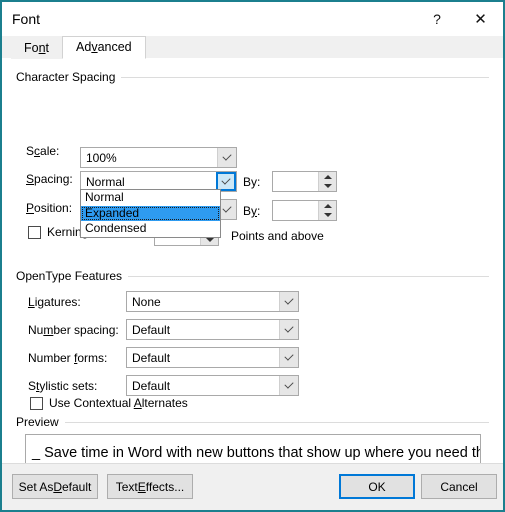 The image size is (505, 512). What do you see at coordinates (151, 329) in the screenshot?
I see `number-spacing-combo-value: Default` at bounding box center [151, 329].